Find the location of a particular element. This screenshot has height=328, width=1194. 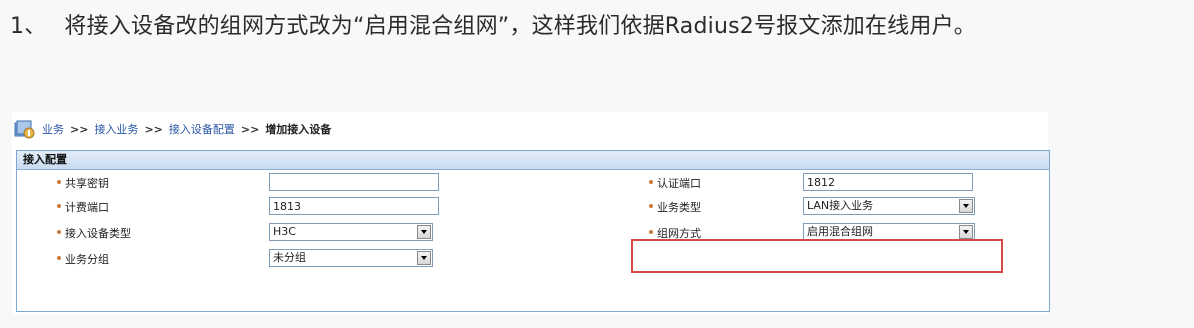

acct-port-input is located at coordinates (354, 206).